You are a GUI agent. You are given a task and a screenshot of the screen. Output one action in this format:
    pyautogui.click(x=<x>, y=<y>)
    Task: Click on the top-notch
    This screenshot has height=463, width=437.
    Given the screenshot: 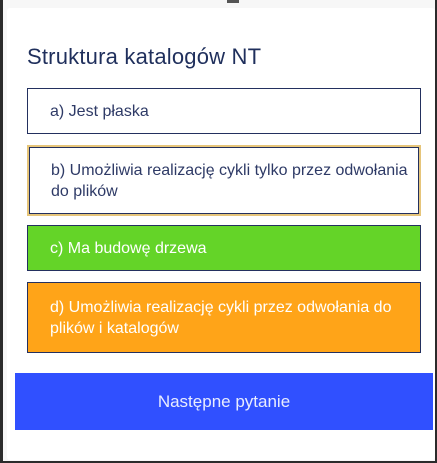 What is the action you would take?
    pyautogui.click(x=233, y=1)
    